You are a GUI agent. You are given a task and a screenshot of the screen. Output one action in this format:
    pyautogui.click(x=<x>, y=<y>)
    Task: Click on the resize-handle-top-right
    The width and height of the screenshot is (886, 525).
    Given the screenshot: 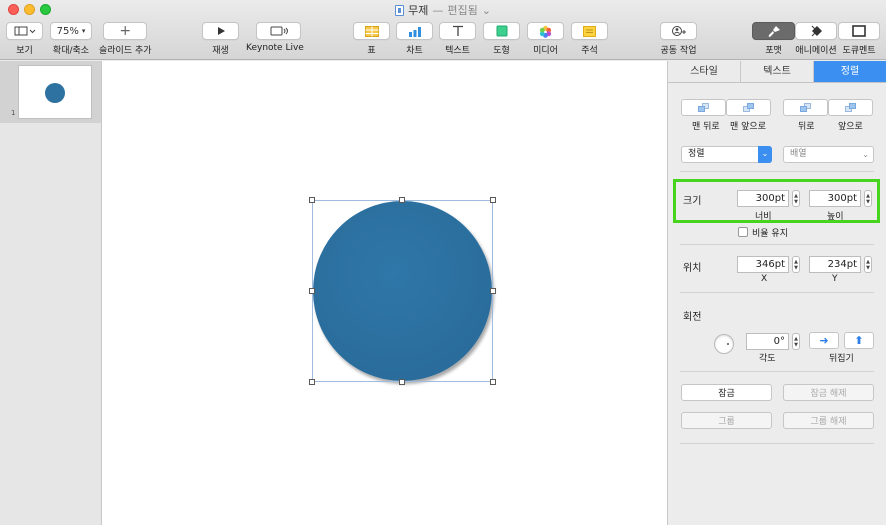 What is the action you would take?
    pyautogui.click(x=493, y=200)
    